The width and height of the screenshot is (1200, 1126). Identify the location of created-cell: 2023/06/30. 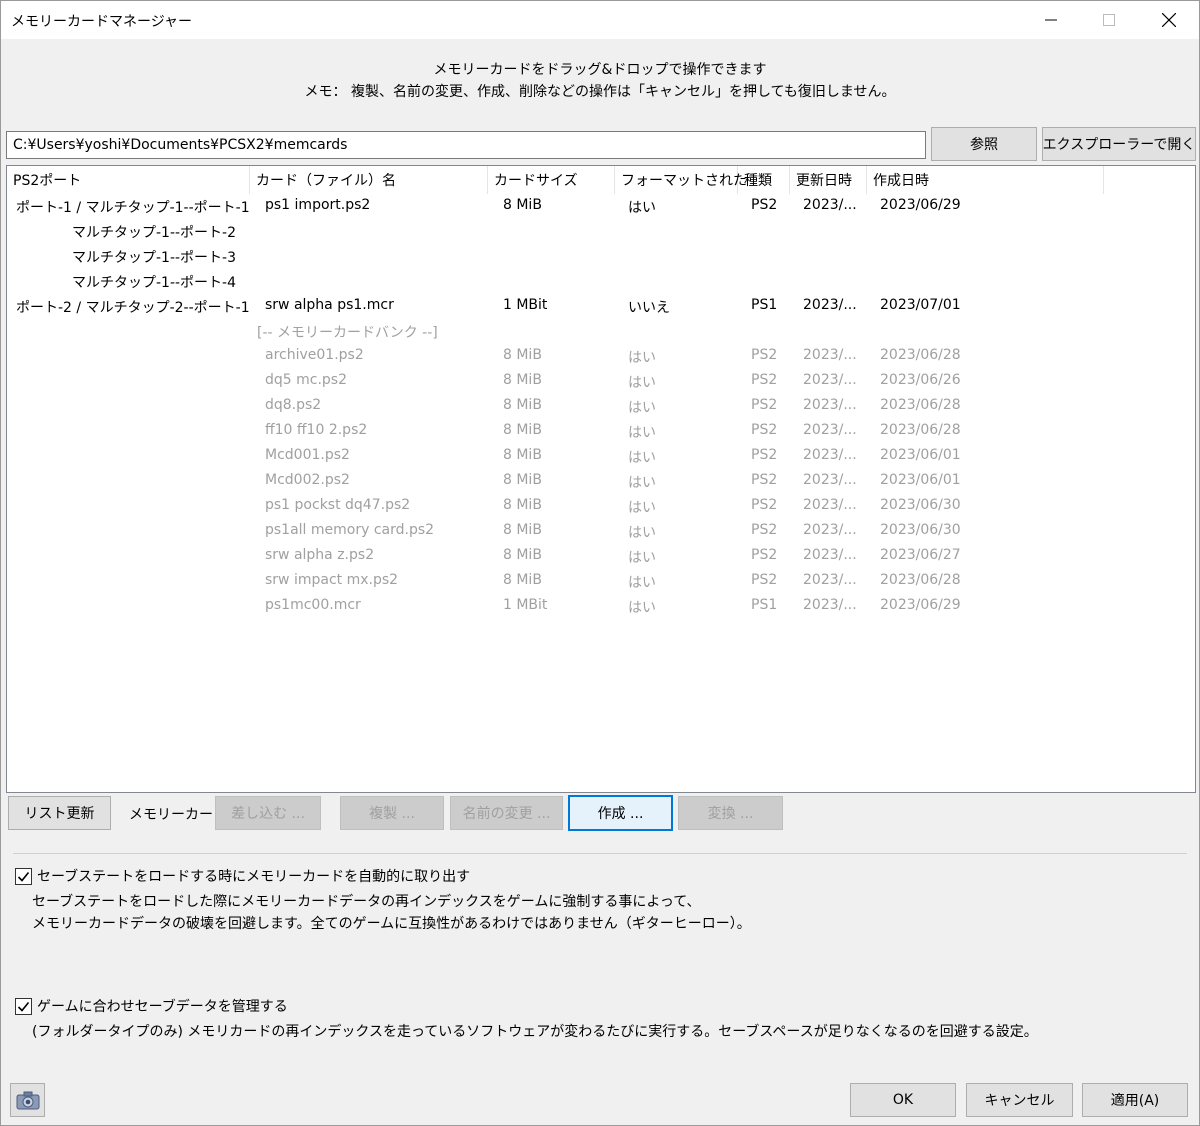
(920, 505).